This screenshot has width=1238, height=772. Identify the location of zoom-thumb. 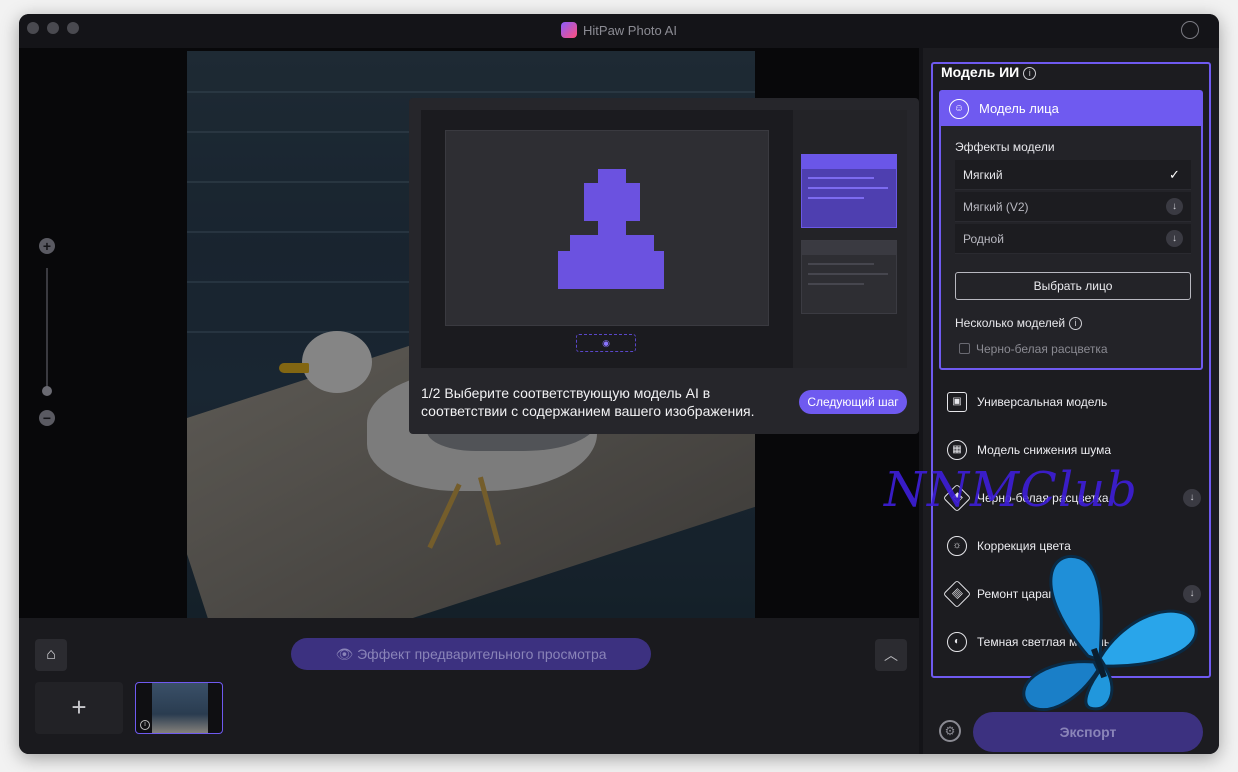
(47, 391).